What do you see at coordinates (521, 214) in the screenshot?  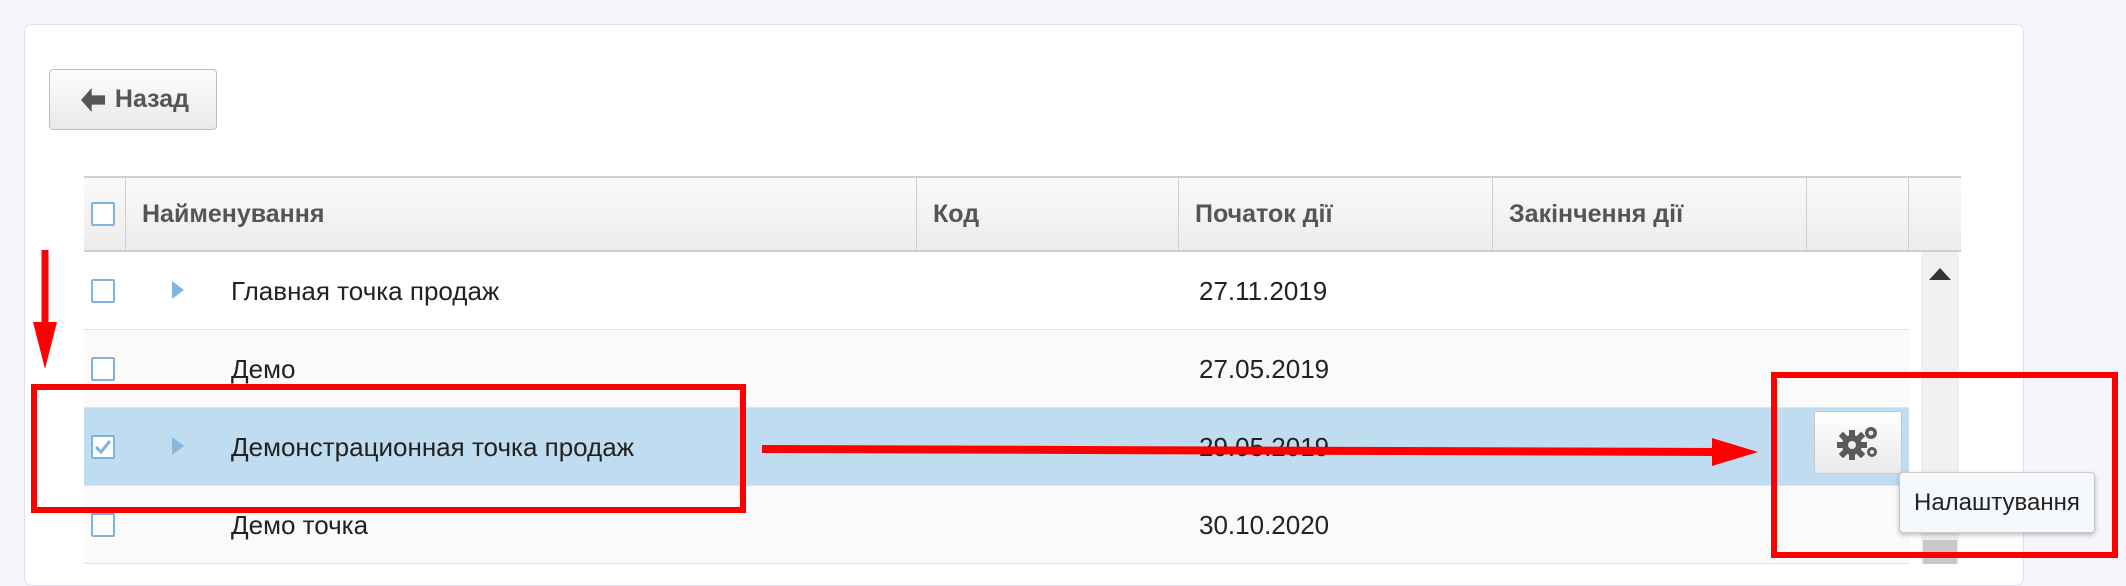 I see `column-header-name: Найменування` at bounding box center [521, 214].